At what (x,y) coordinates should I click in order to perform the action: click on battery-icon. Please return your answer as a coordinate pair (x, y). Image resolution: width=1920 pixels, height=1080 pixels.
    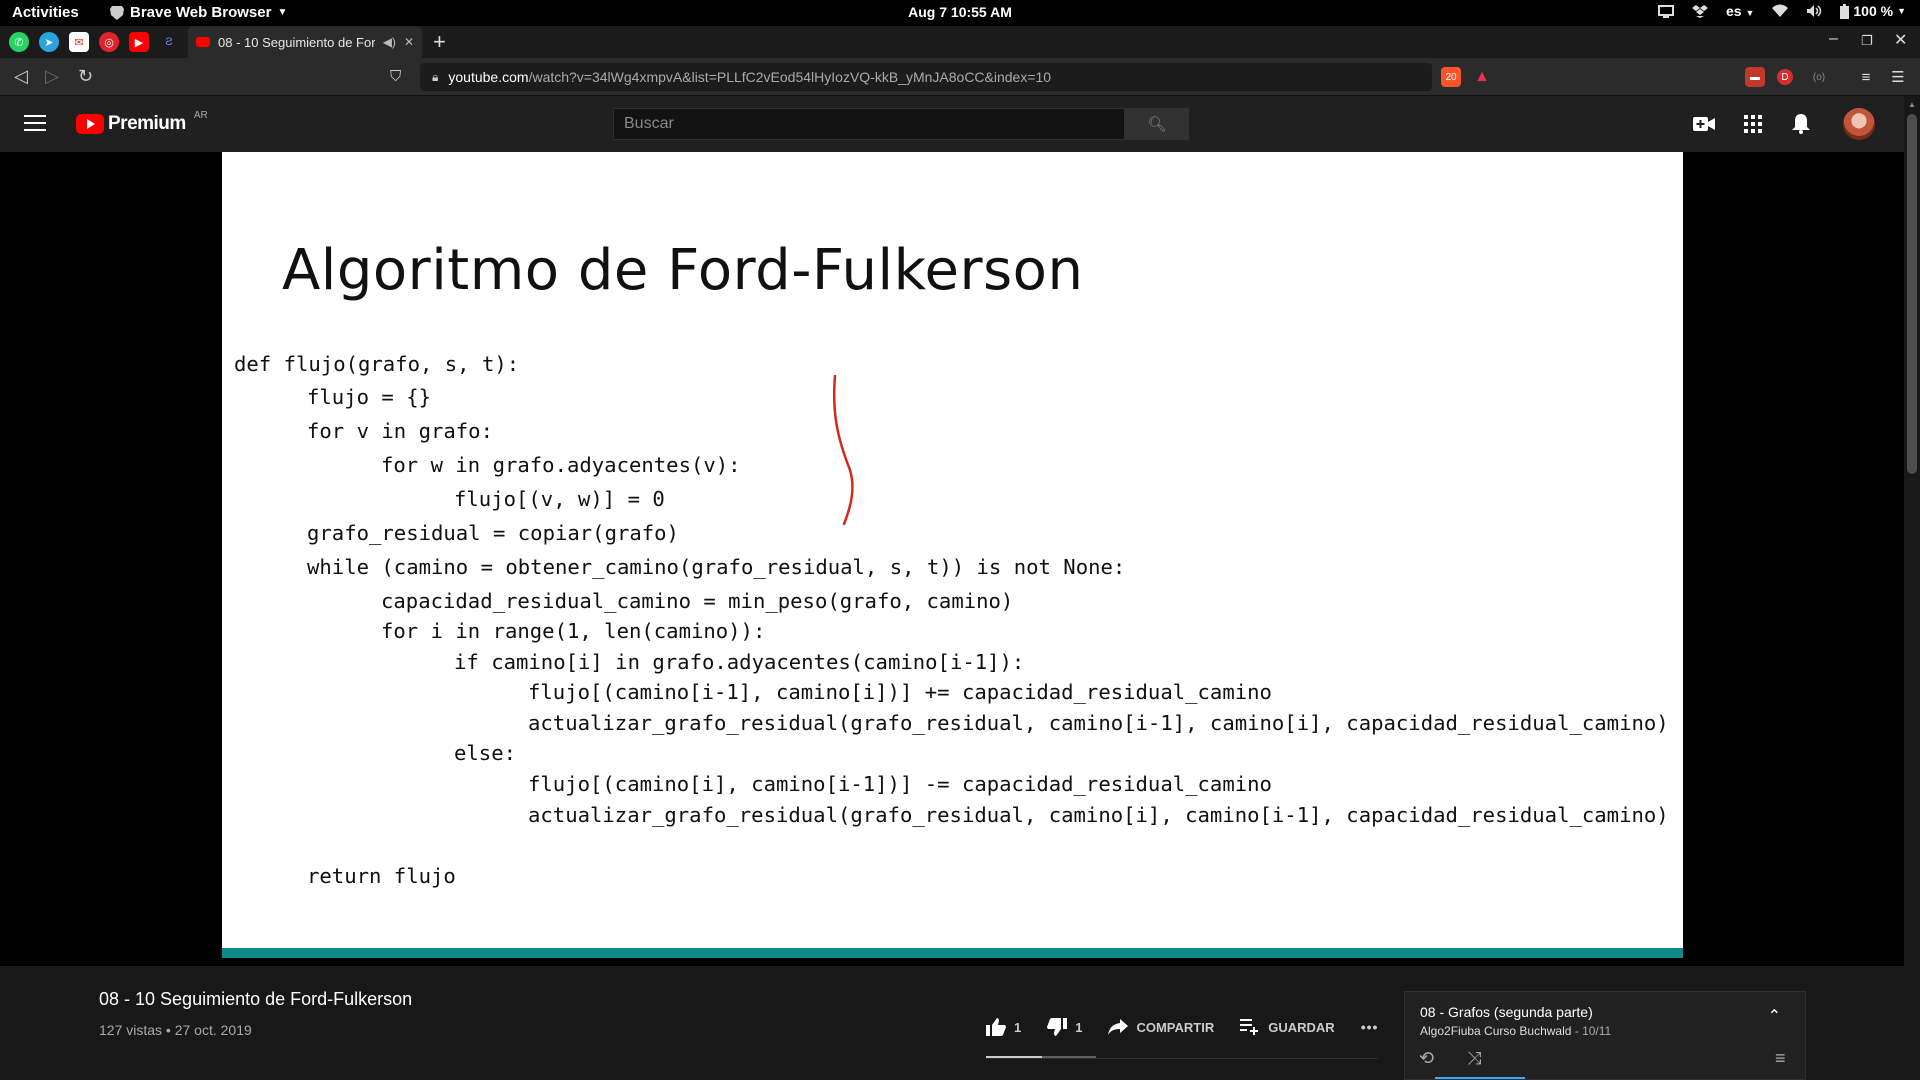
    Looking at the image, I should click on (1845, 11).